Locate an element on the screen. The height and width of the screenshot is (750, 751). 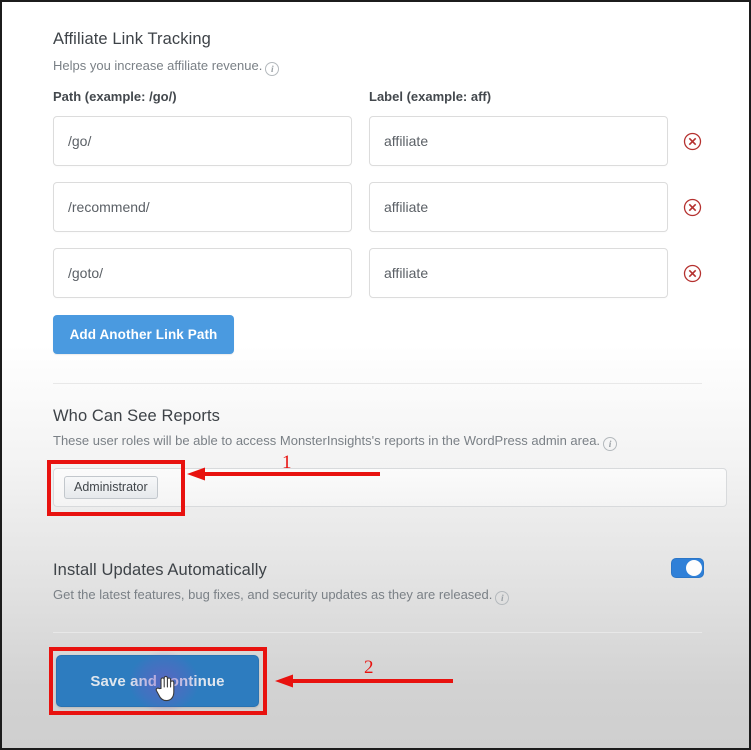
divider-affiliate-reports is located at coordinates (377, 383).